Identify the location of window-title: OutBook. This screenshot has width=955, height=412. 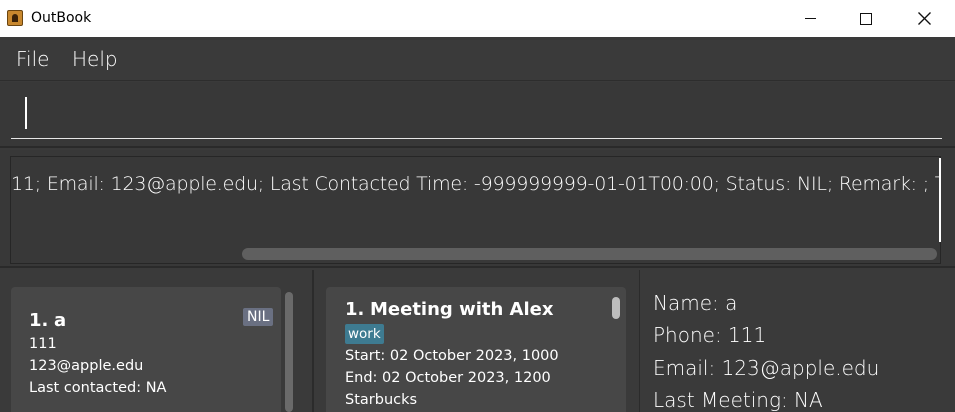
(61, 18).